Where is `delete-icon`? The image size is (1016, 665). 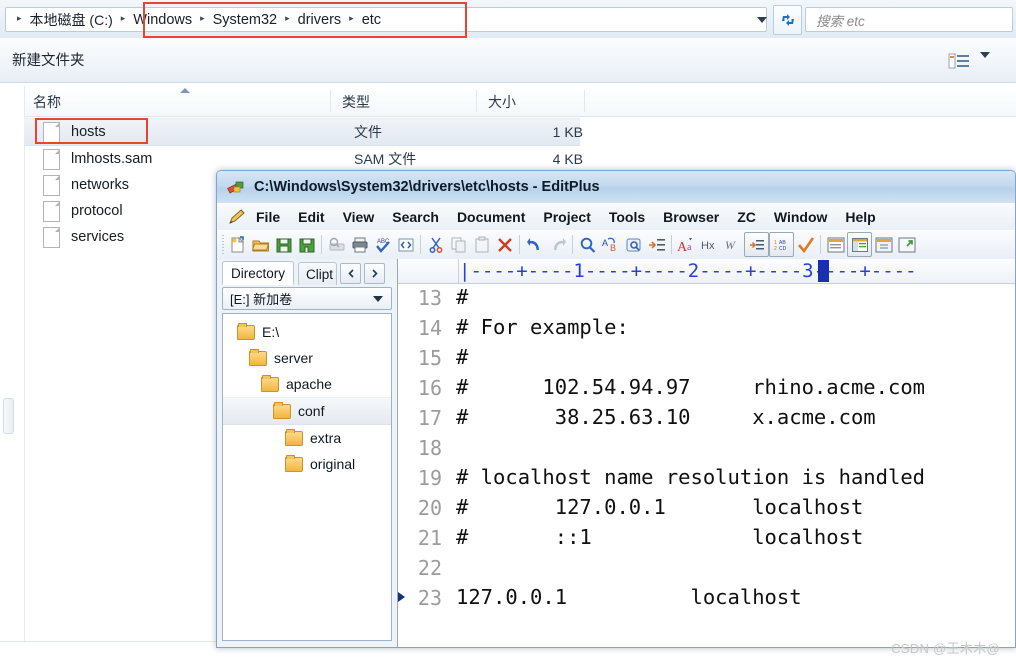
delete-icon is located at coordinates (504, 244).